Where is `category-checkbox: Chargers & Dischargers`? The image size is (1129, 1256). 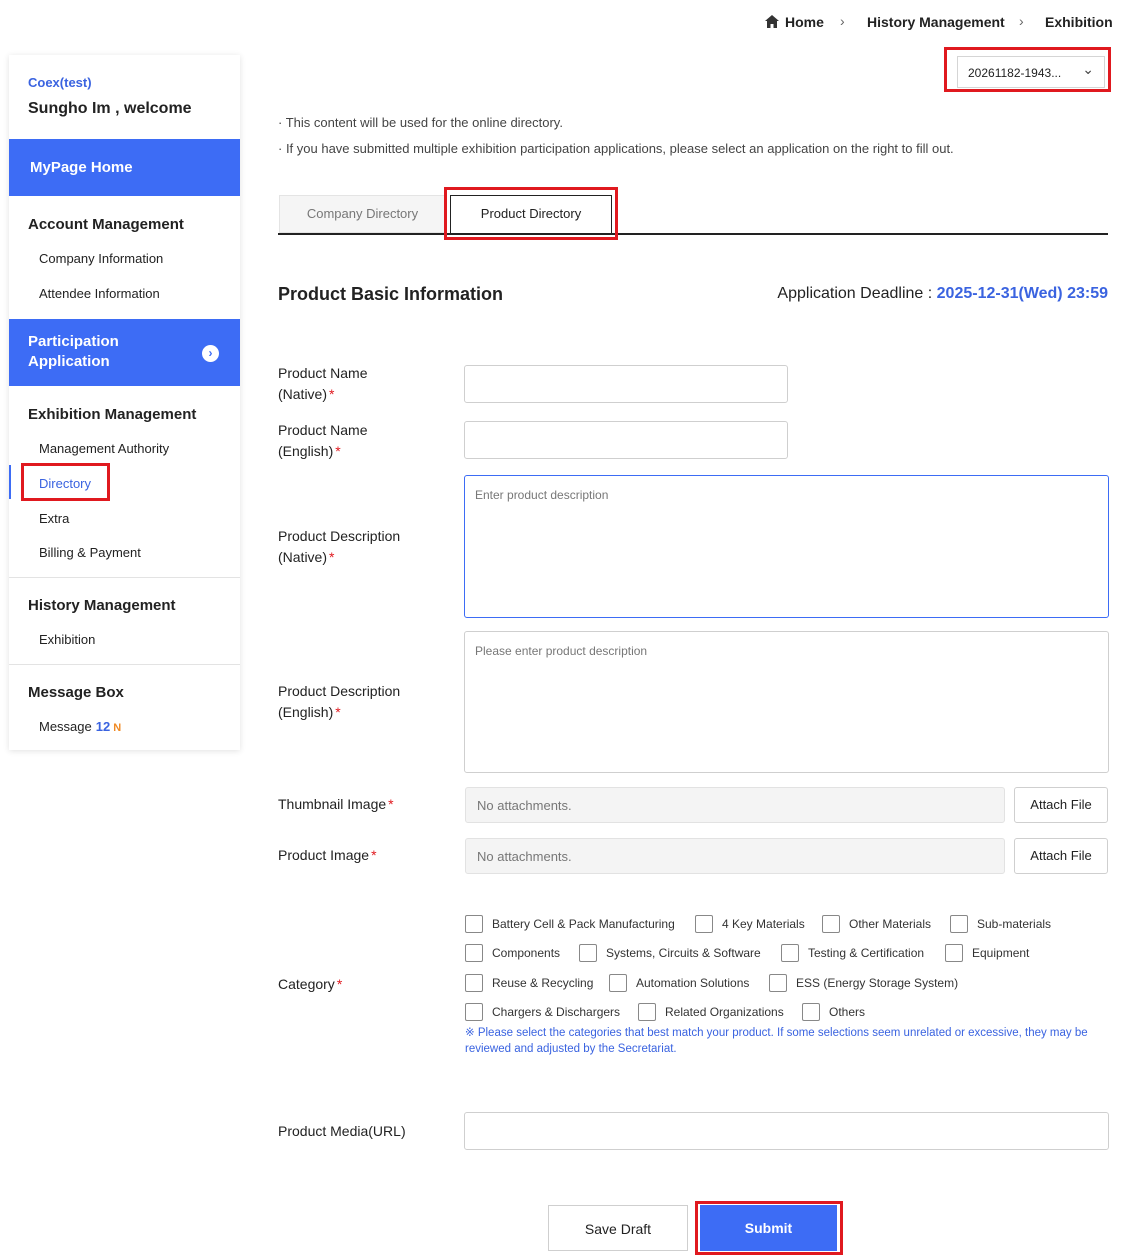
category-checkbox: Chargers & Dischargers is located at coordinates (542, 1012).